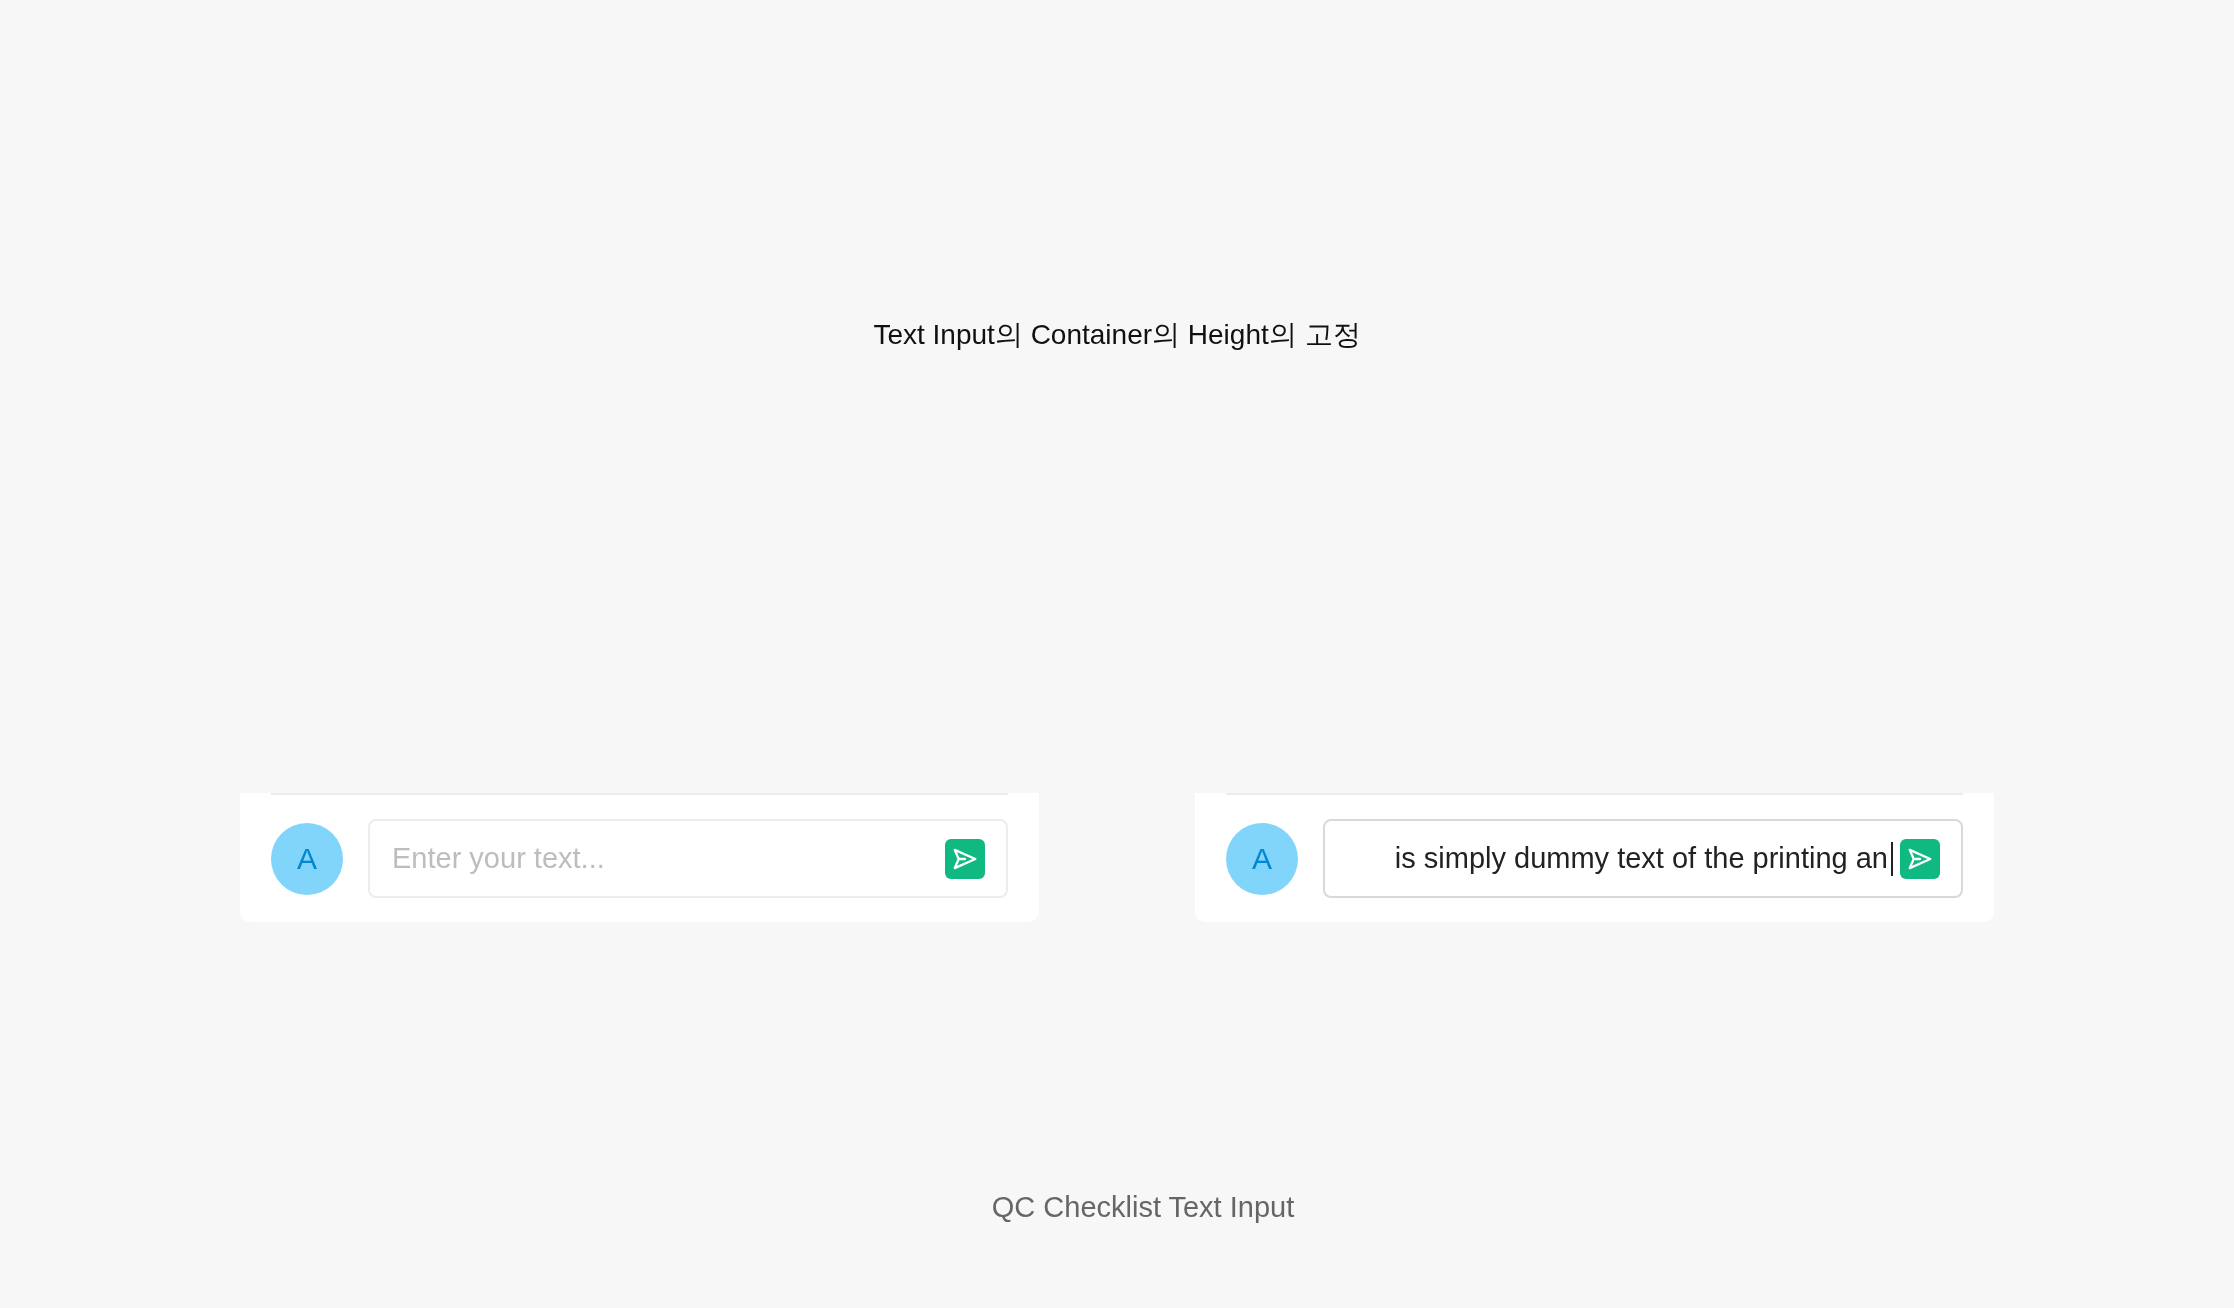 The height and width of the screenshot is (1308, 2234). I want to click on caption-text: QC Checklist Text Input, so click(1143, 1207).